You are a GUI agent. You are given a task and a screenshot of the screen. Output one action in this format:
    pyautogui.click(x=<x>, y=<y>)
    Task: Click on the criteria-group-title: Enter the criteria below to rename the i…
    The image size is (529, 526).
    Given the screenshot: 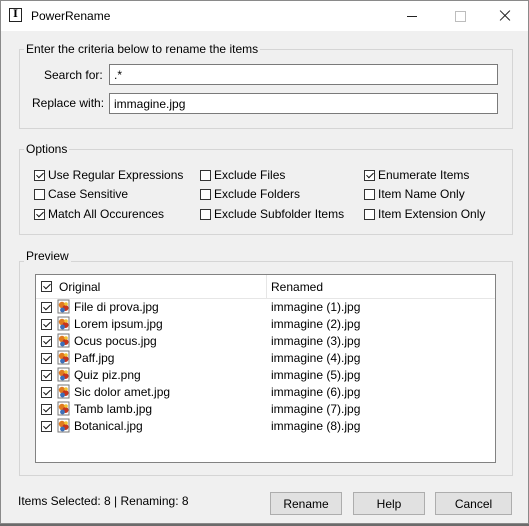 What is the action you would take?
    pyautogui.click(x=142, y=49)
    